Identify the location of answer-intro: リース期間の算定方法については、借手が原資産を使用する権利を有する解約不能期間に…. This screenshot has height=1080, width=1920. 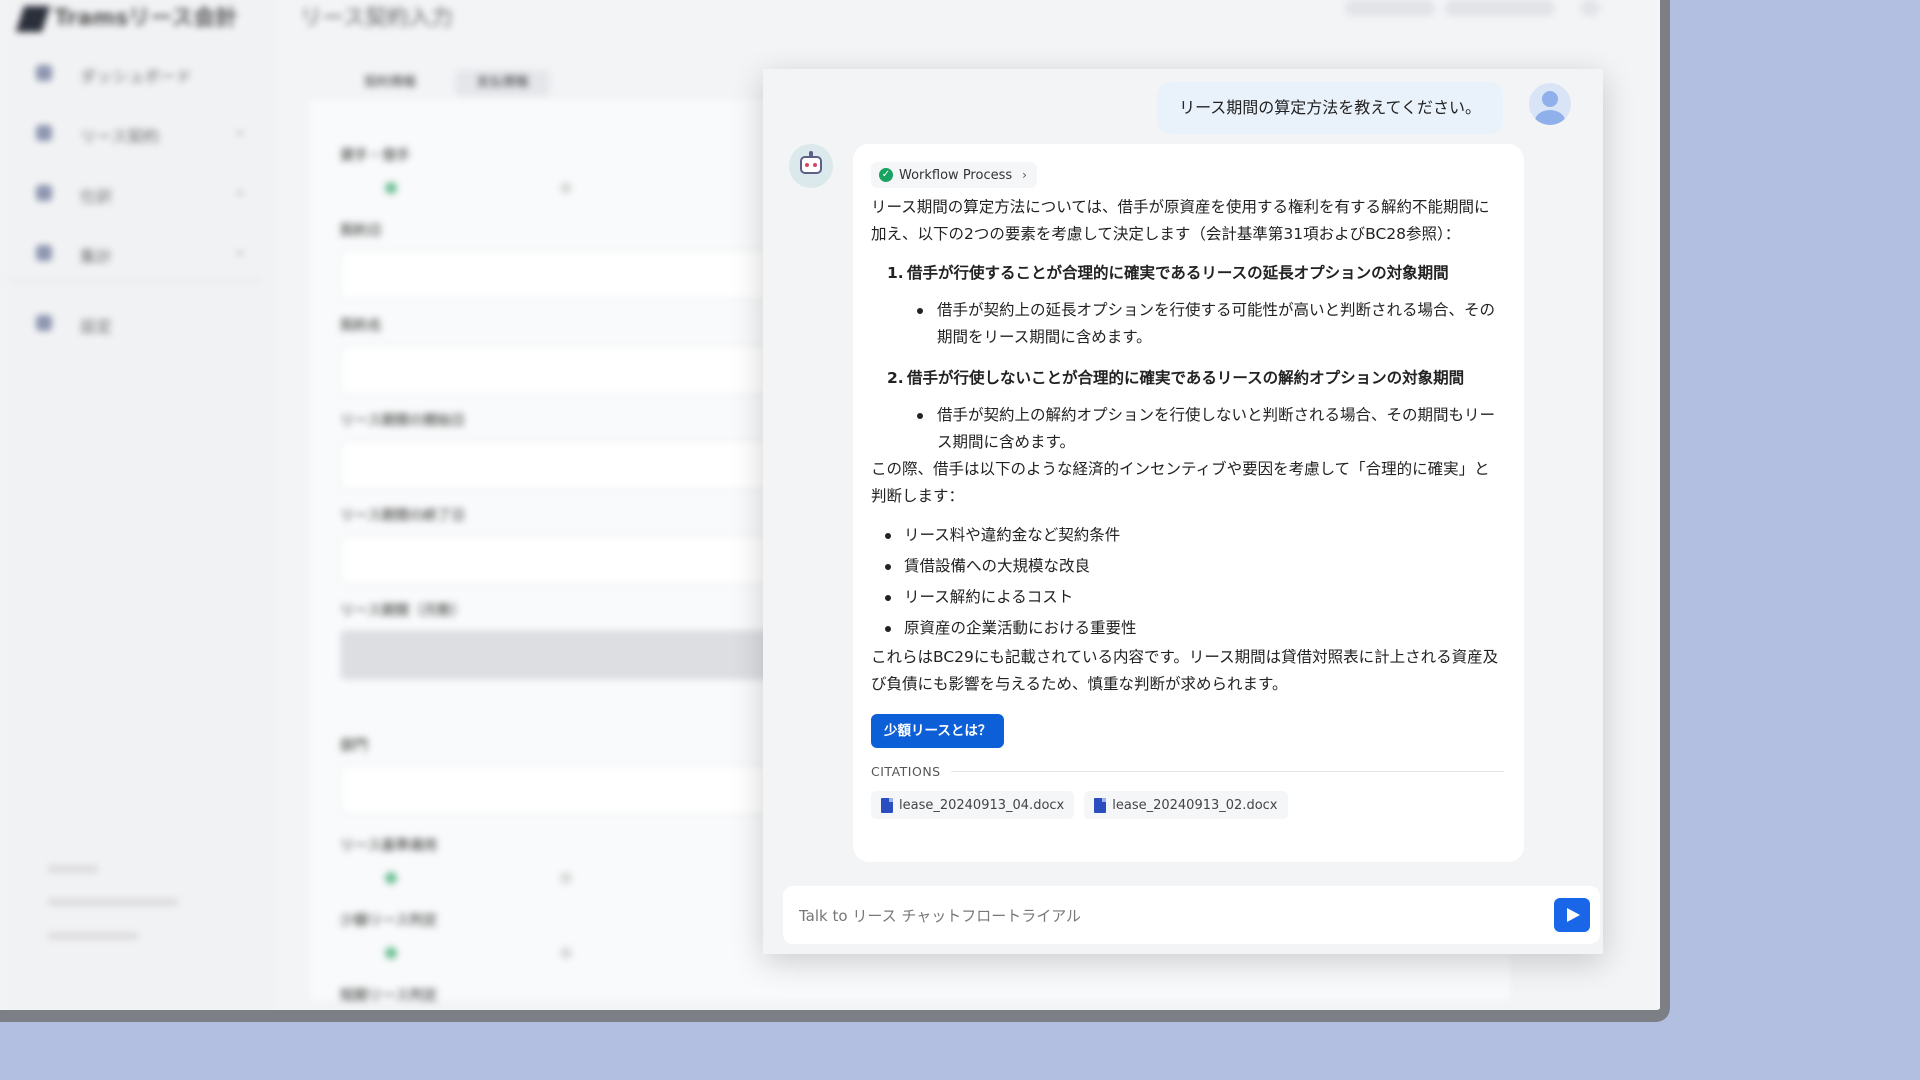
(1180, 220).